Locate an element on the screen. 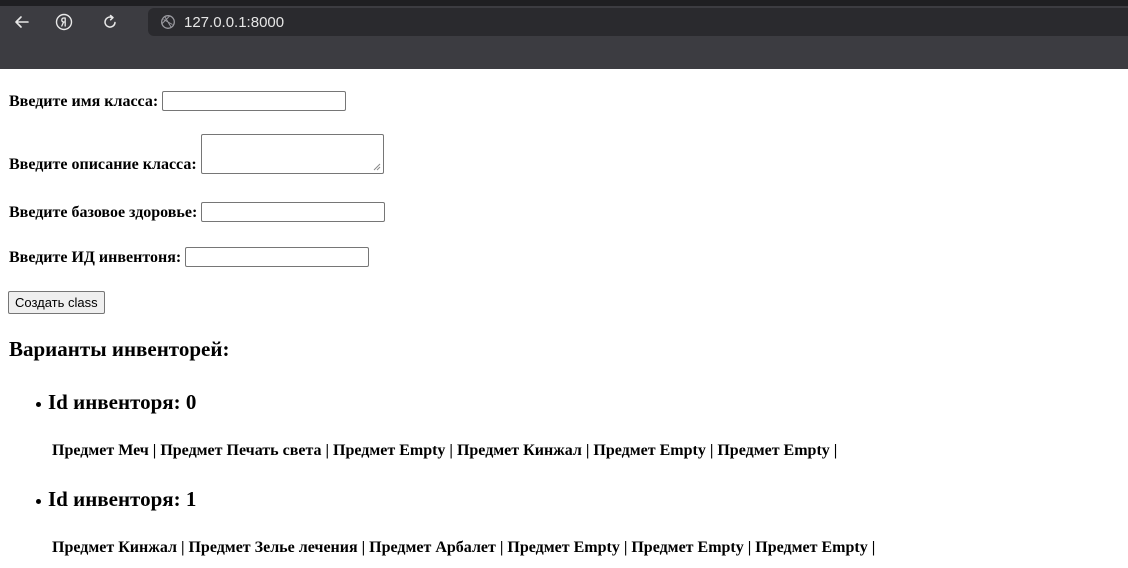 Image resolution: width=1128 pixels, height=568 pixels. base-health-row: Введите базовое здоровье: is located at coordinates (197, 212).